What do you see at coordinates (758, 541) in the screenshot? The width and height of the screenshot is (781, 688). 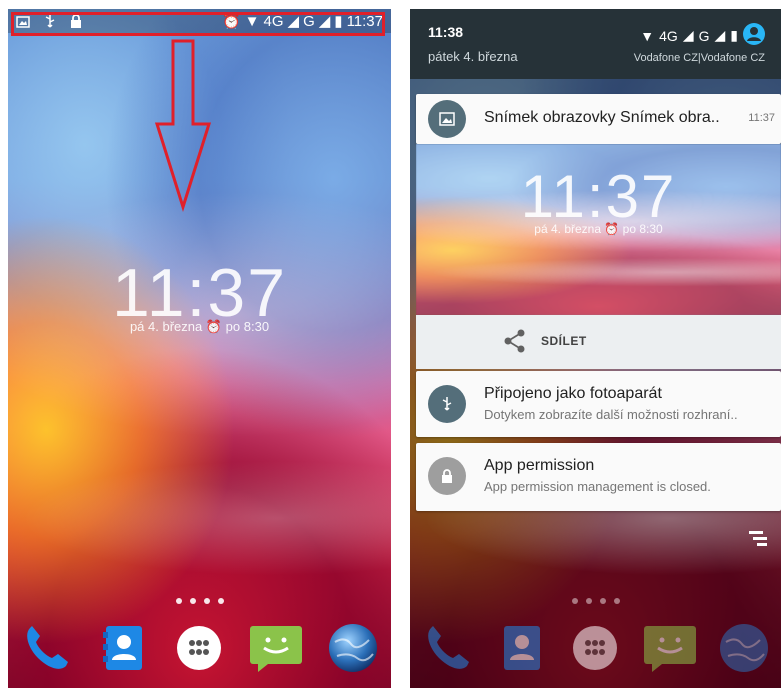 I see `clear-all-icon` at bounding box center [758, 541].